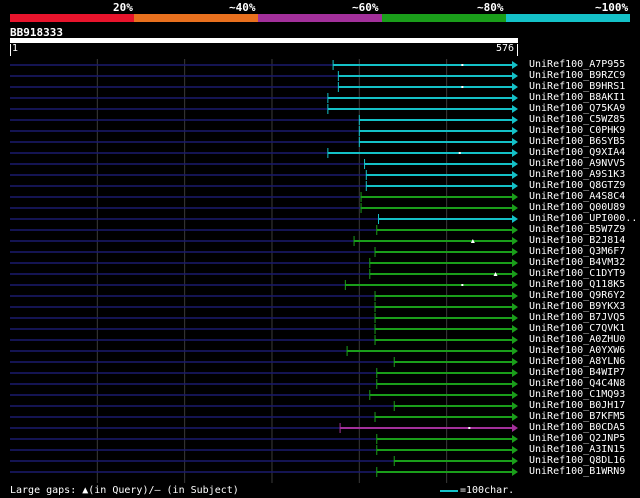  Describe the element at coordinates (577, 328) in the screenshot. I see `hit-label: UniRef100_C7QVK1` at that location.